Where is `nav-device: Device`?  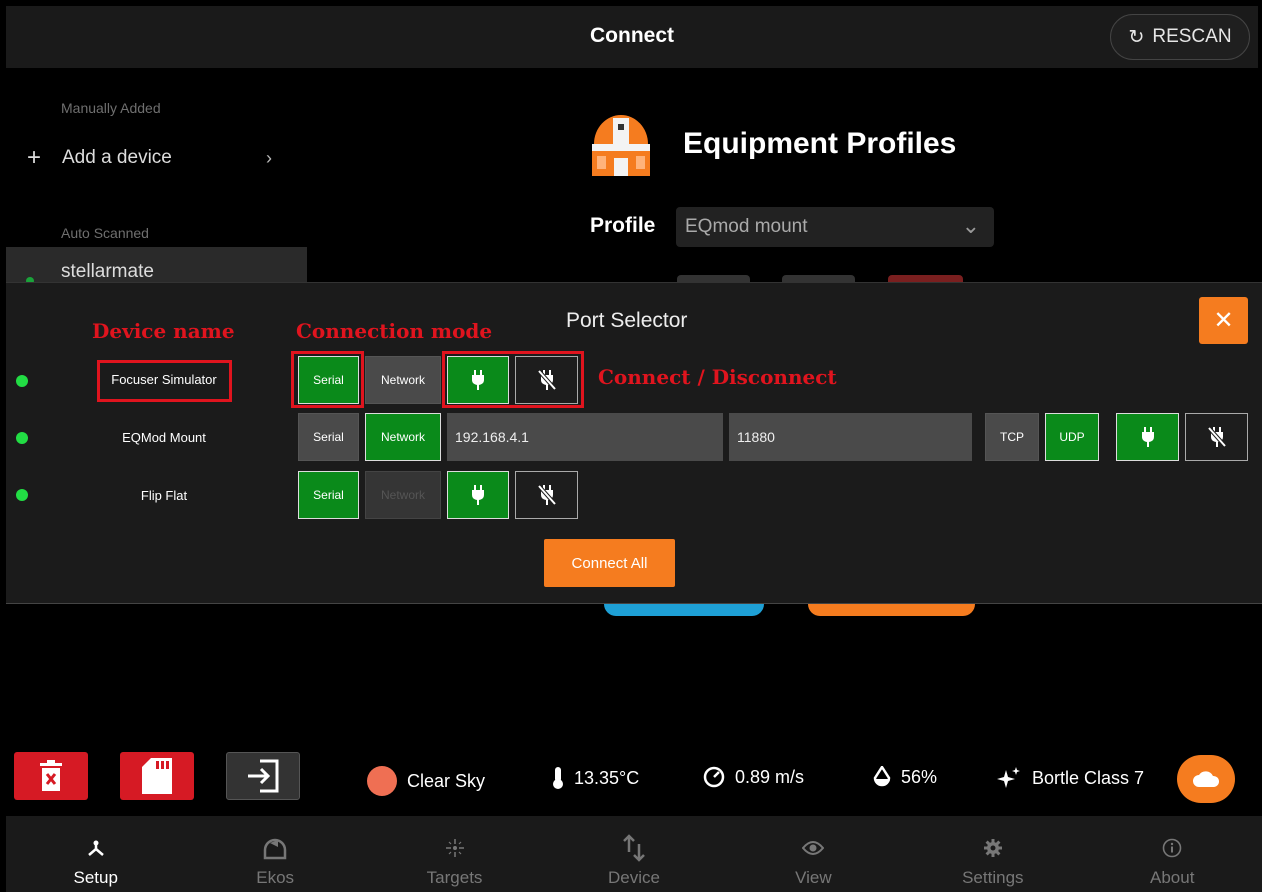 nav-device: Device is located at coordinates (633, 854).